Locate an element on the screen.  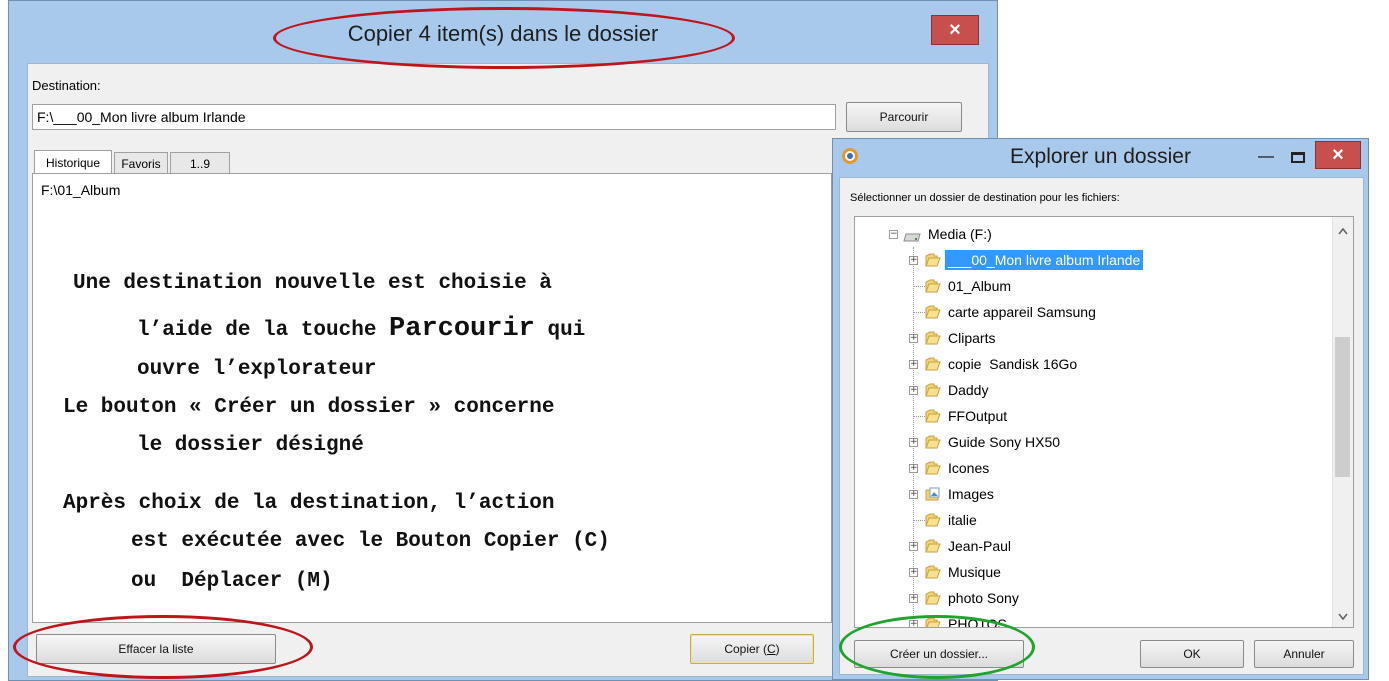
maximize-button is located at coordinates (1298, 157).